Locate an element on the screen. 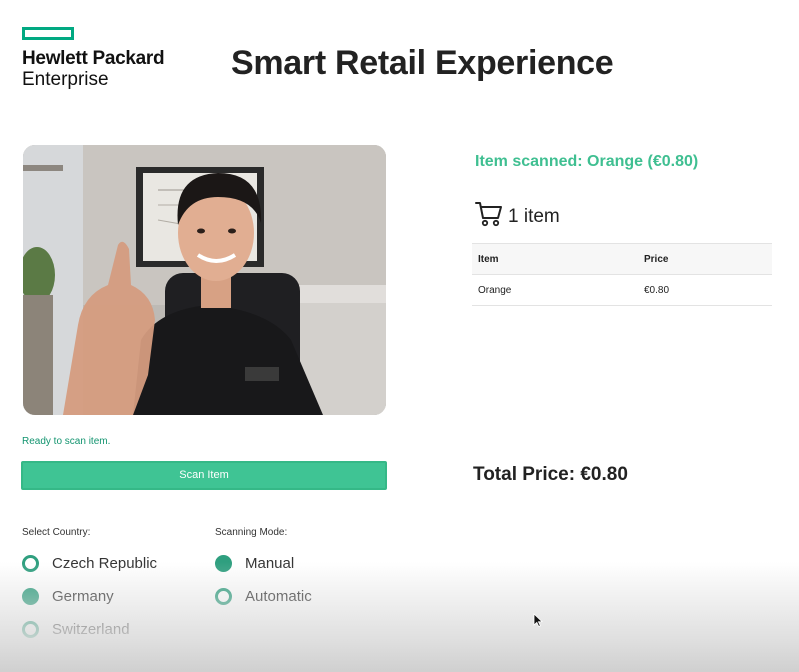  country-option-label: Czech Republic is located at coordinates (105, 563).